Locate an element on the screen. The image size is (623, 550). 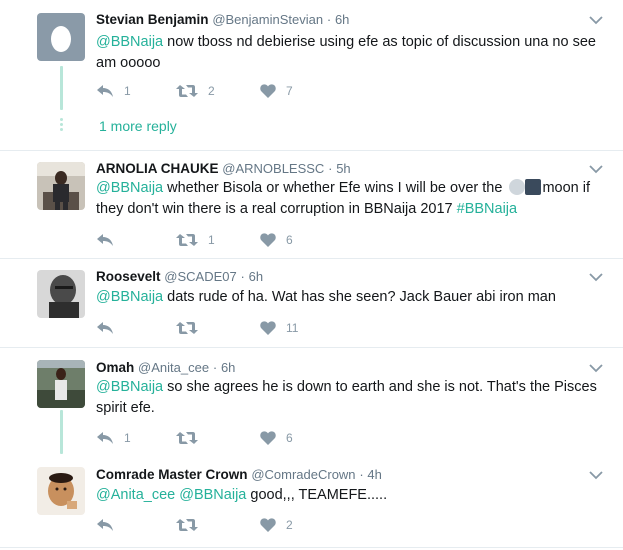
tweet-actions: 1 2 7 is located at coordinates (226, 91).